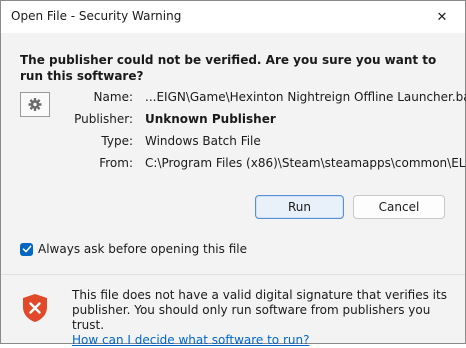 Image resolution: width=466 pixels, height=348 pixels. I want to click on title-bar: Open File - Security Warning ✕, so click(233, 17).